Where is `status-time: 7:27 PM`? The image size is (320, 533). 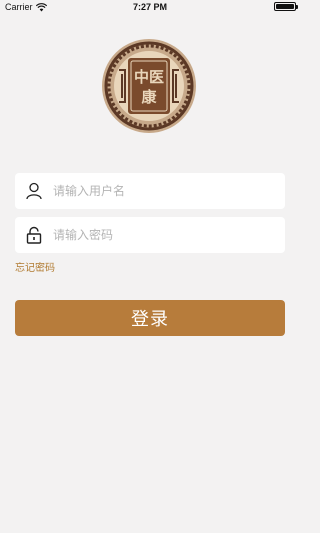 status-time: 7:27 PM is located at coordinates (149, 7).